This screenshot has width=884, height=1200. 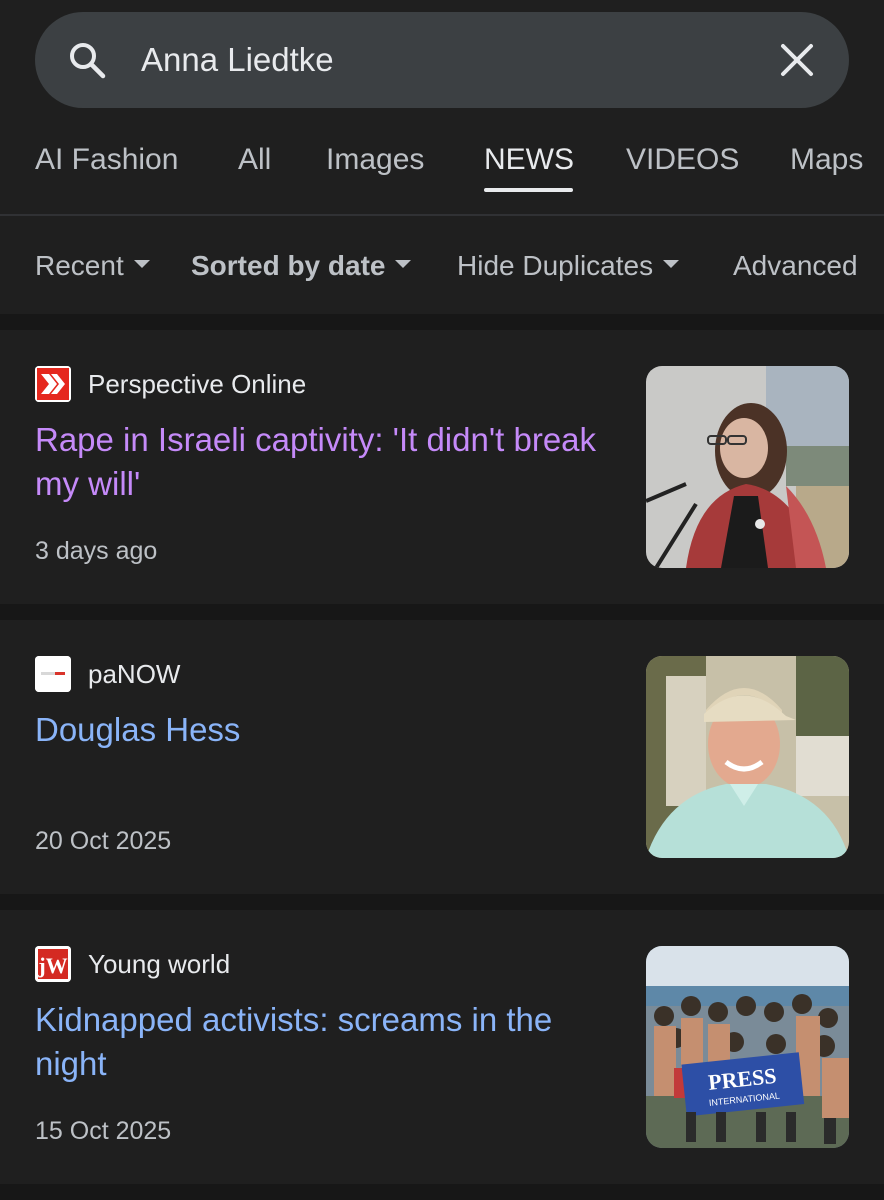 I want to click on source-name: Young world, so click(x=159, y=964).